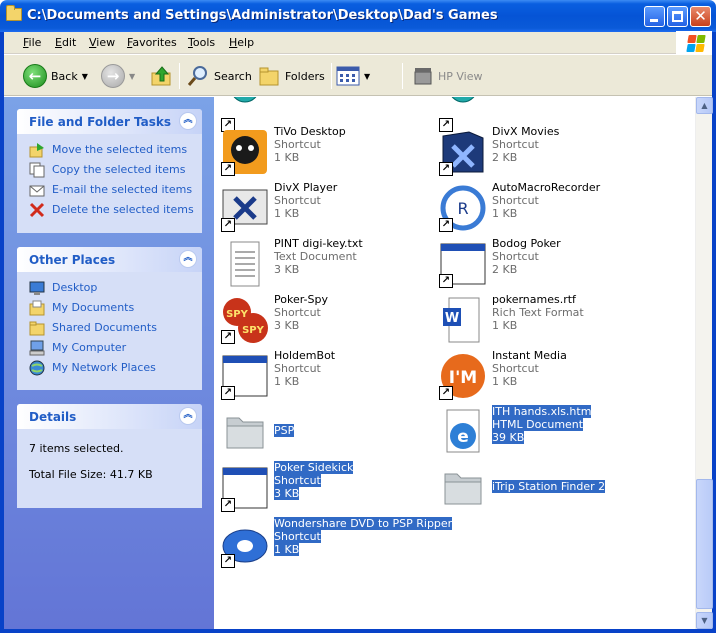 The width and height of the screenshot is (716, 633). I want to click on place-shared-documents: Shared Documents, so click(109, 330).